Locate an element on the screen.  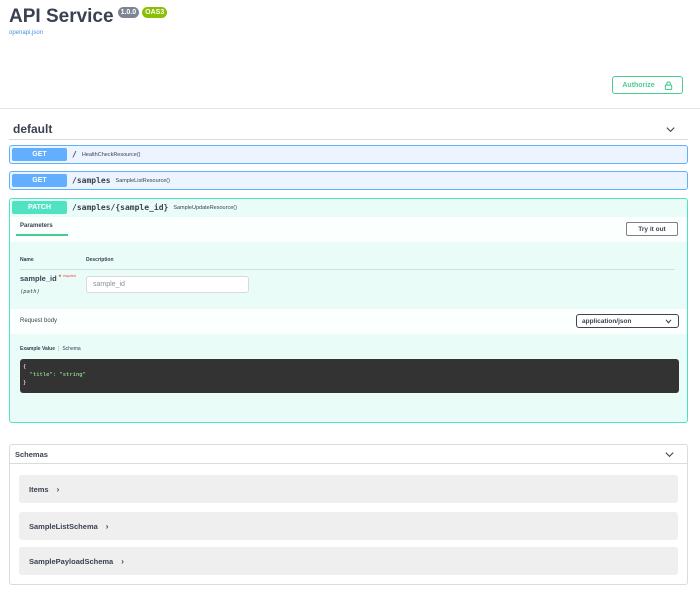
param-name: sample_id * required is located at coordinates (48, 278).